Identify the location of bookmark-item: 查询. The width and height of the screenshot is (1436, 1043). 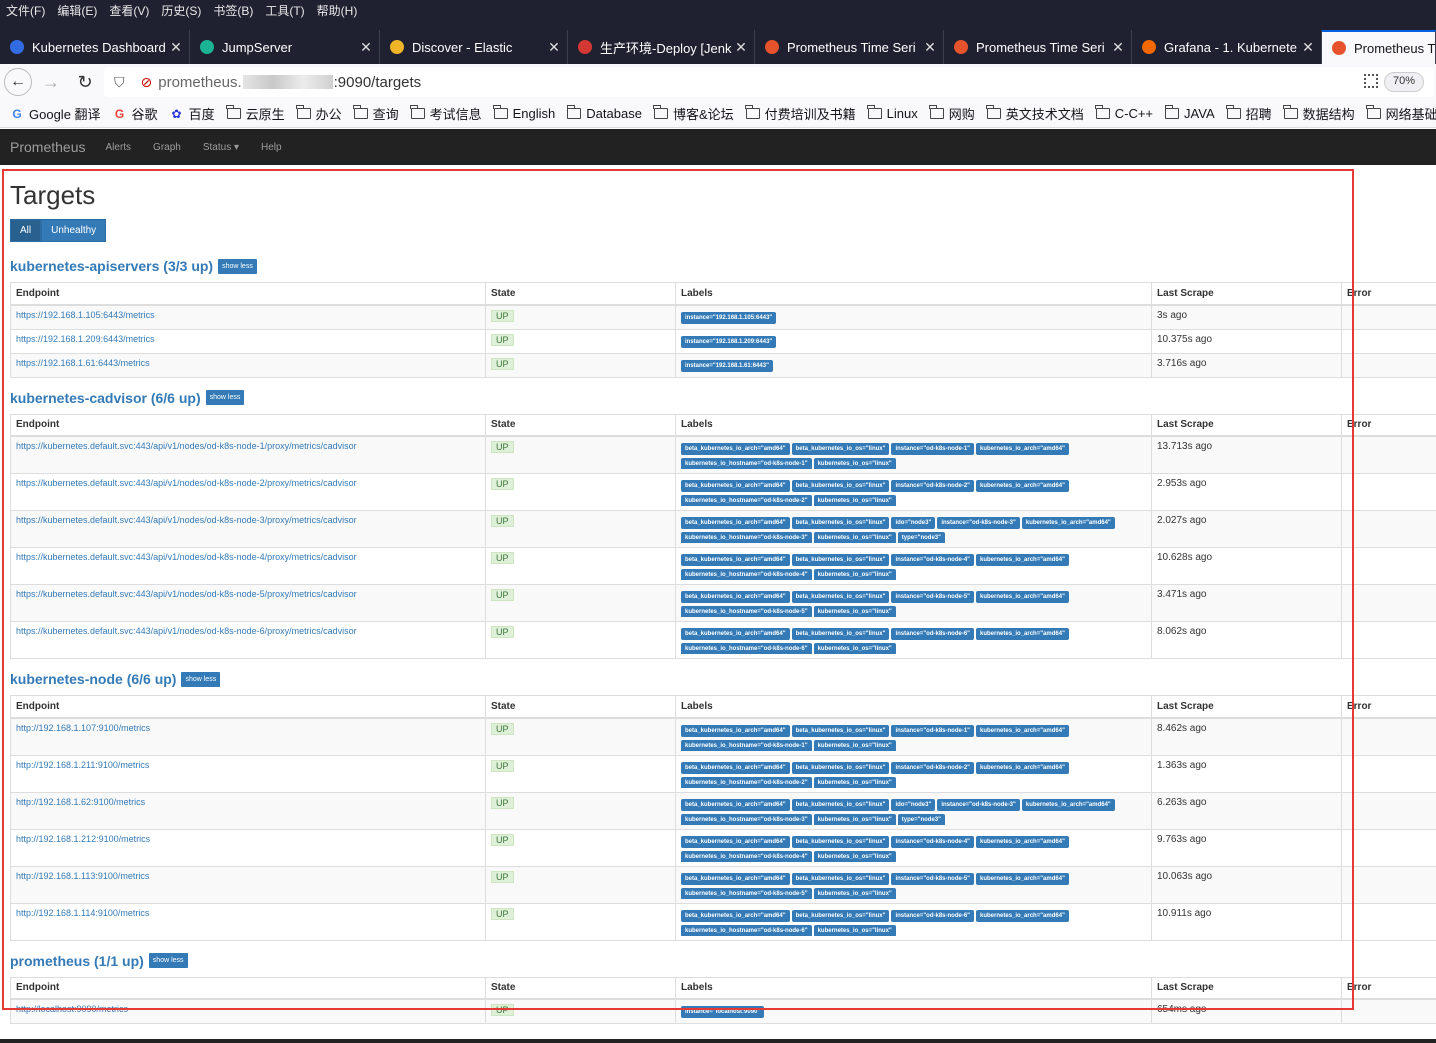
(376, 113).